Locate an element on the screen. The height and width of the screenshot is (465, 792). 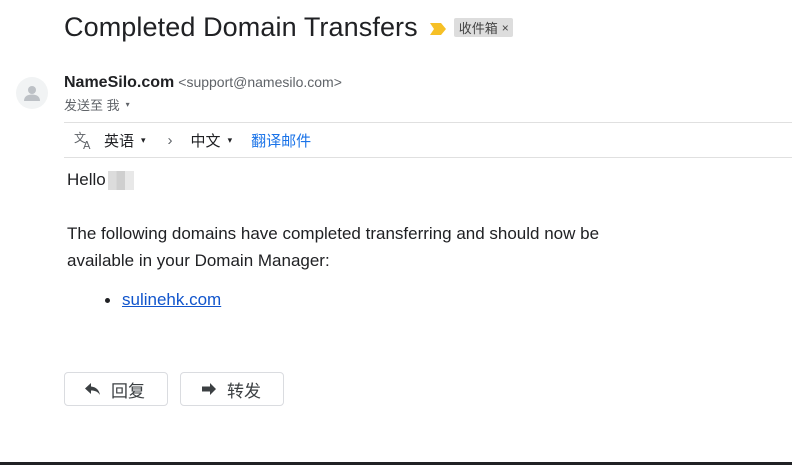
sender-avatar is located at coordinates (32, 93).